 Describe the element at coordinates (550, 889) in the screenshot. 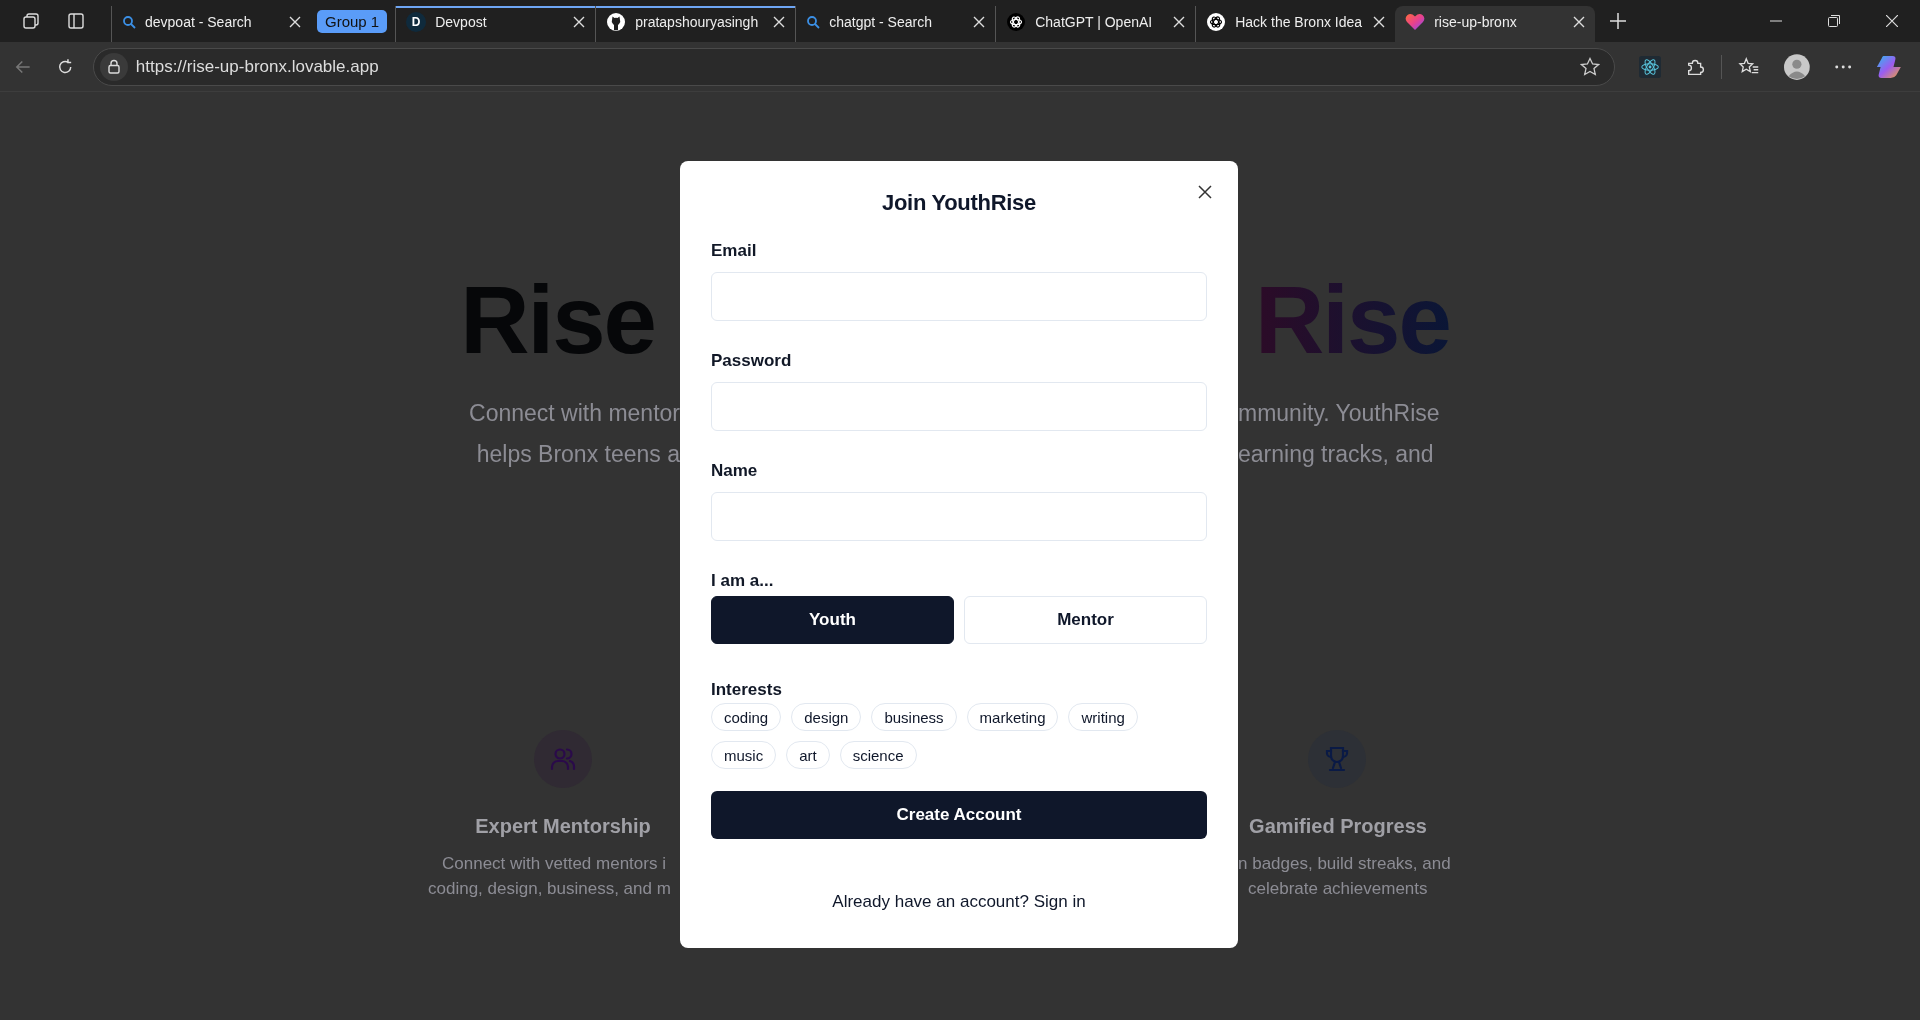

I see `feature-text: coding, design, business, and m` at that location.